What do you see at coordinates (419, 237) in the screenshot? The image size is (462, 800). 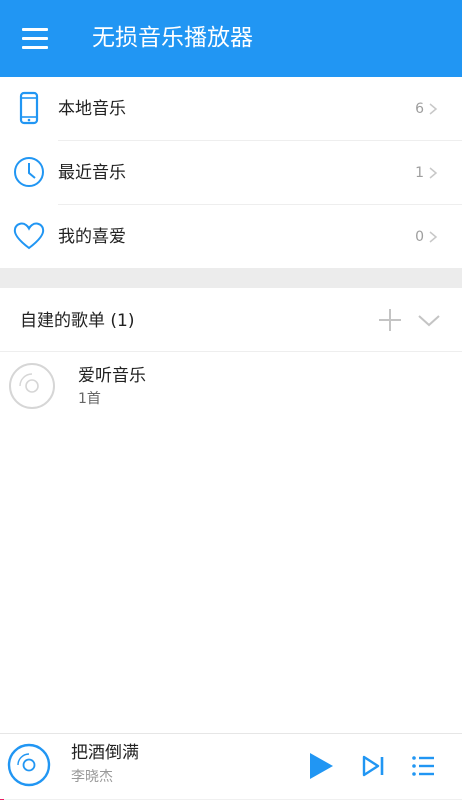 I see `nav-item-count: 0` at bounding box center [419, 237].